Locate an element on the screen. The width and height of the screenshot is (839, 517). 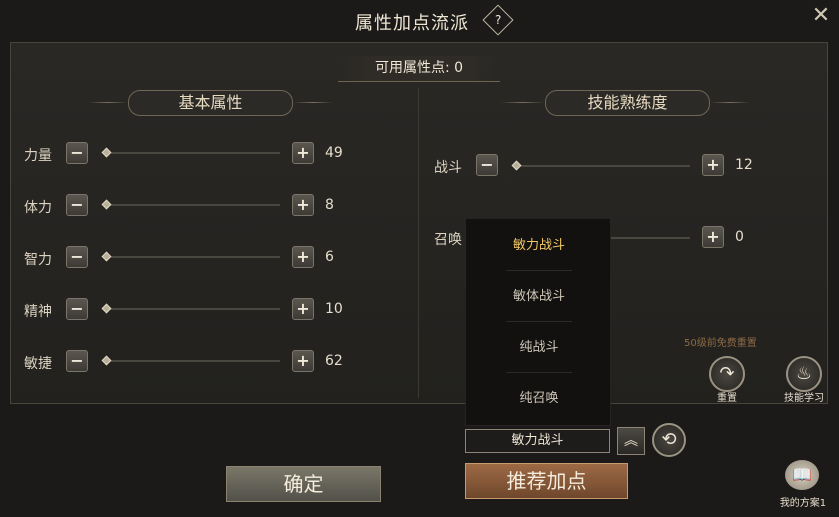
skill-proficiency-header: 技能熟练度 is located at coordinates (627, 103).